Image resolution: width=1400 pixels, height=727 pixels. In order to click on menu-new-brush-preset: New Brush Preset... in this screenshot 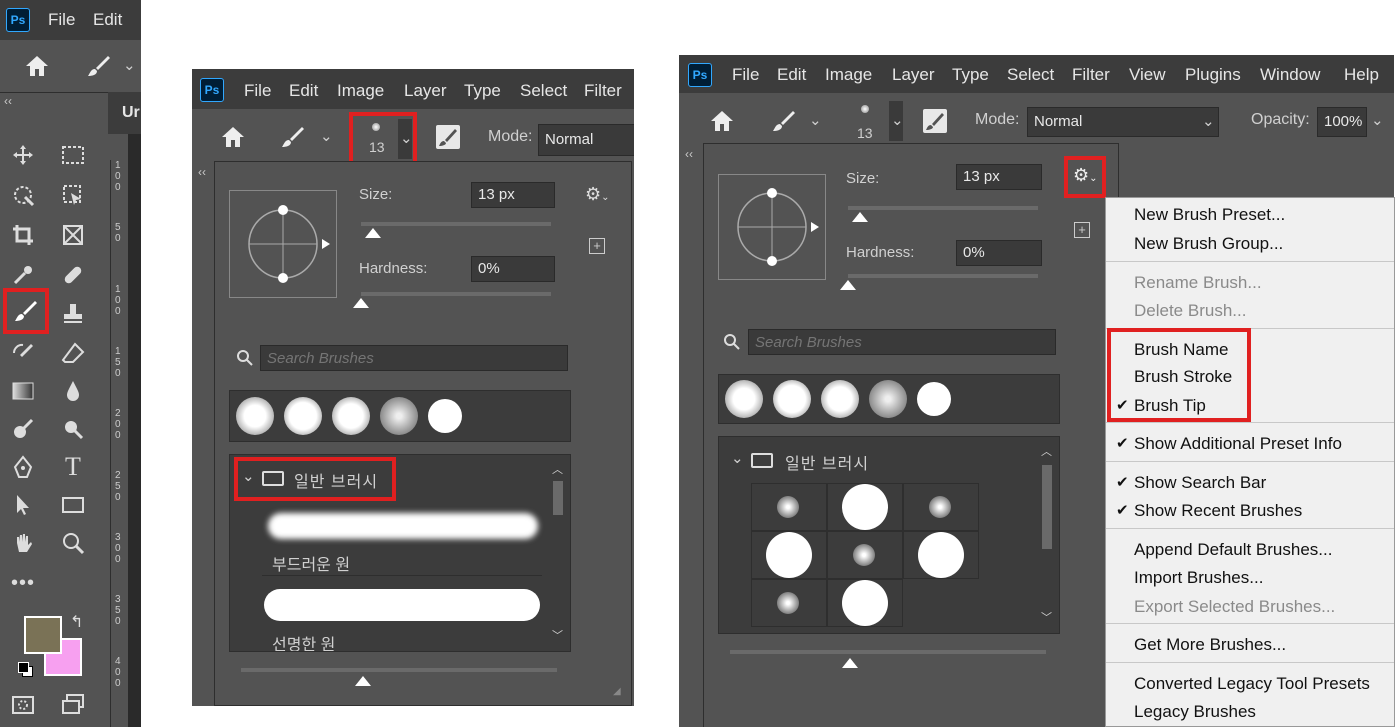, I will do `click(1250, 215)`.